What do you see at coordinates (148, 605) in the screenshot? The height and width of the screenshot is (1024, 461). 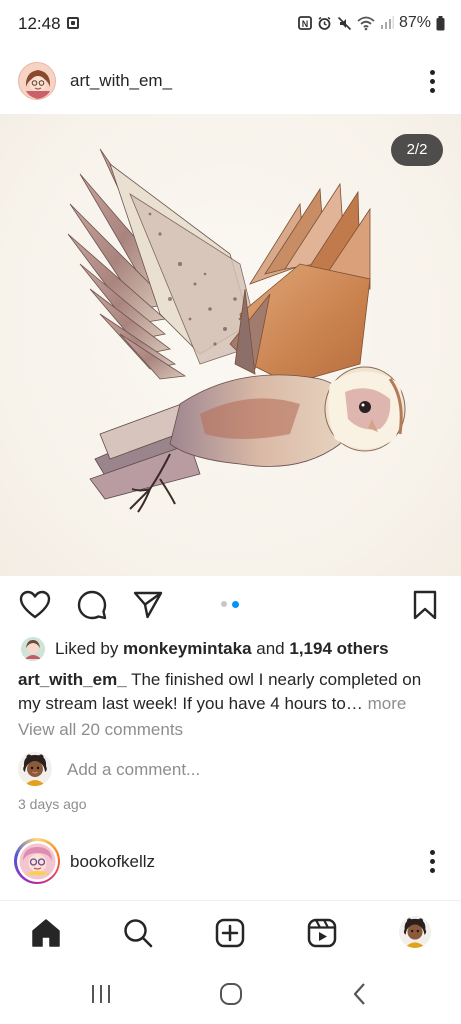 I see `share-send-icon` at bounding box center [148, 605].